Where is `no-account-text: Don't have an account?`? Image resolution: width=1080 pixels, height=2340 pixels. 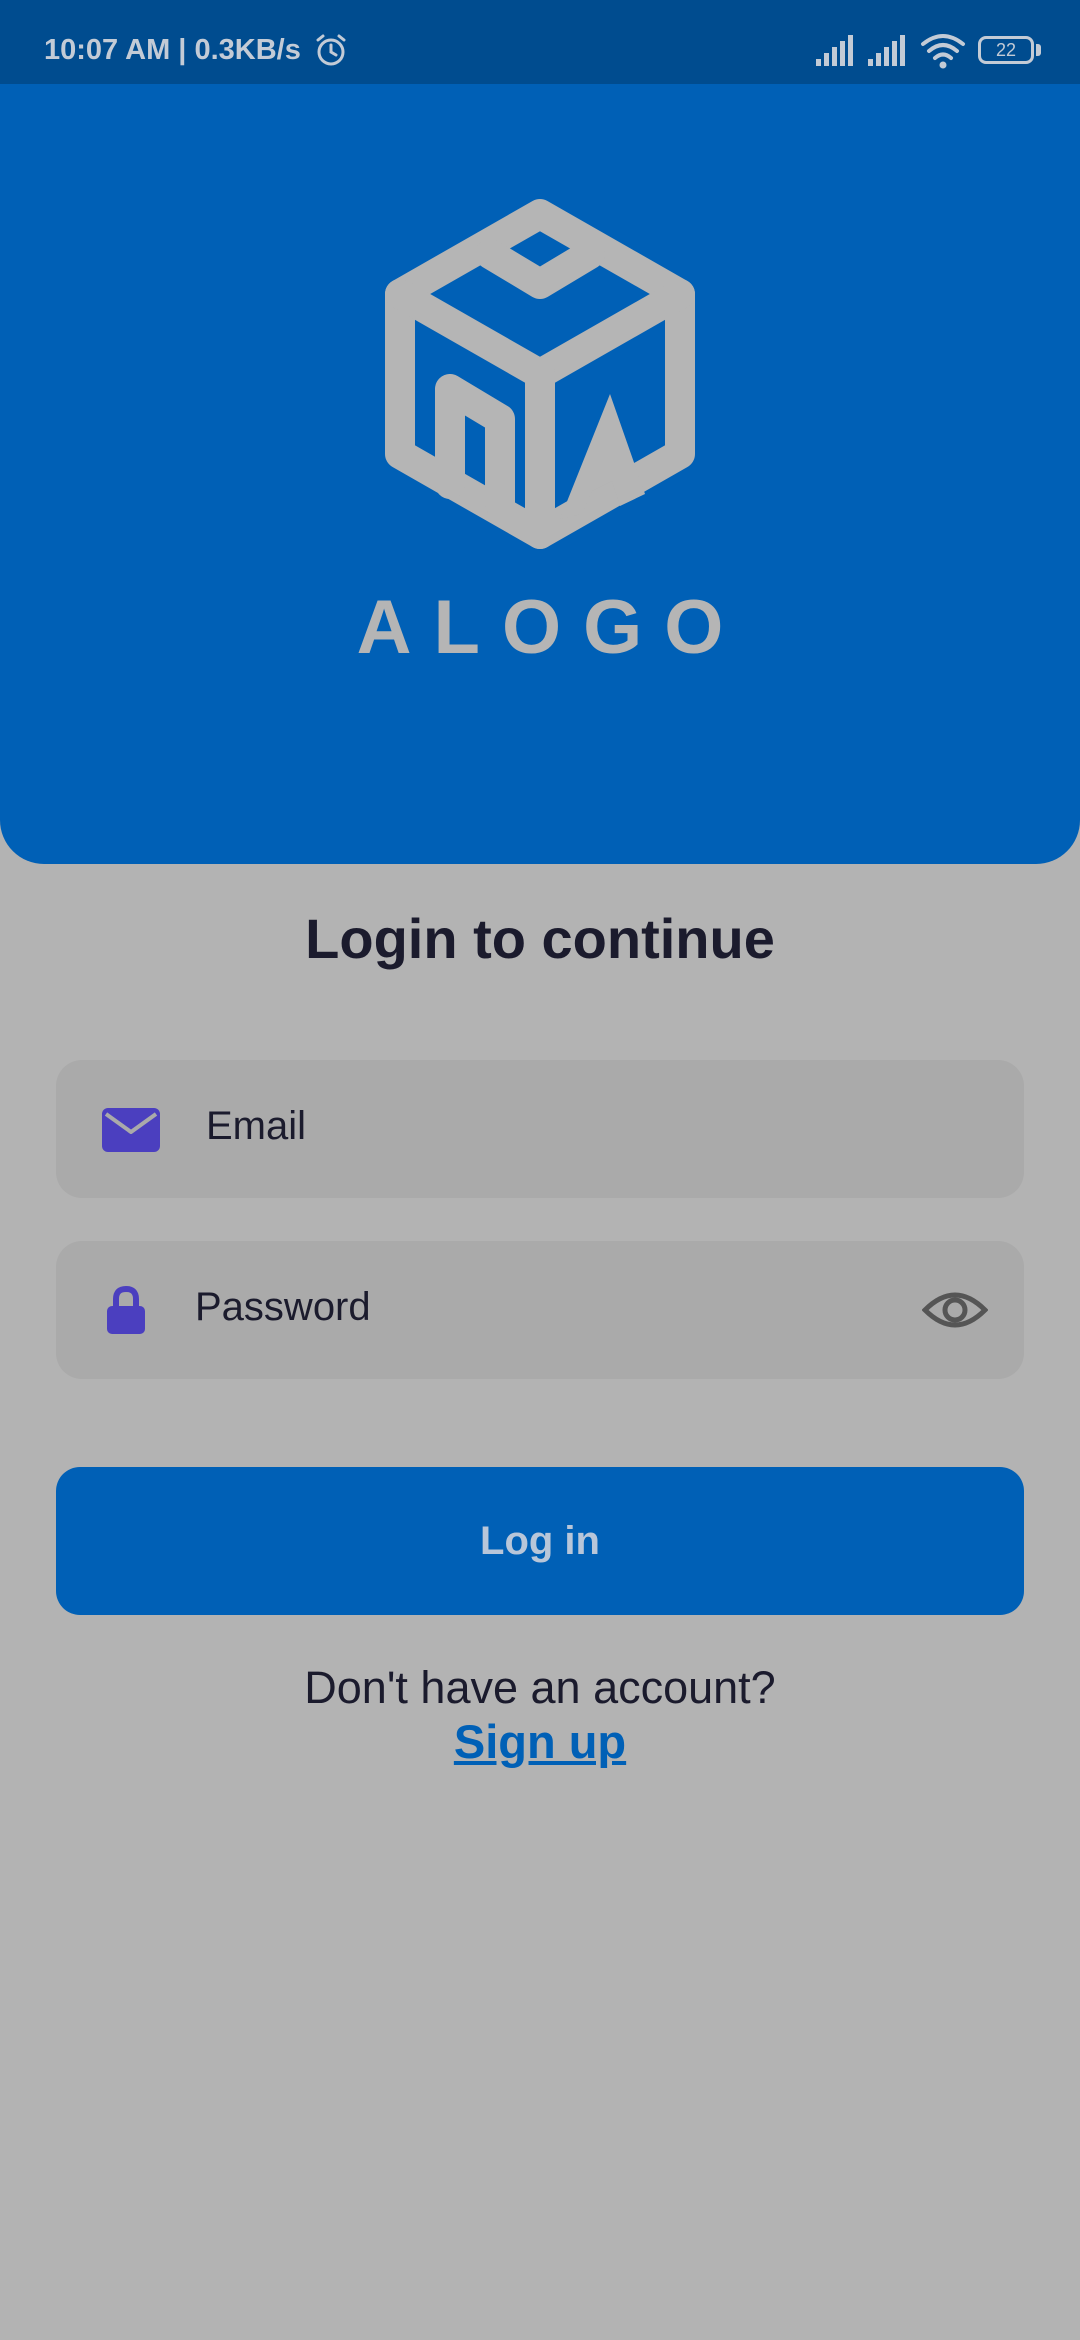
no-account-text: Don't have an account? is located at coordinates (540, 1687).